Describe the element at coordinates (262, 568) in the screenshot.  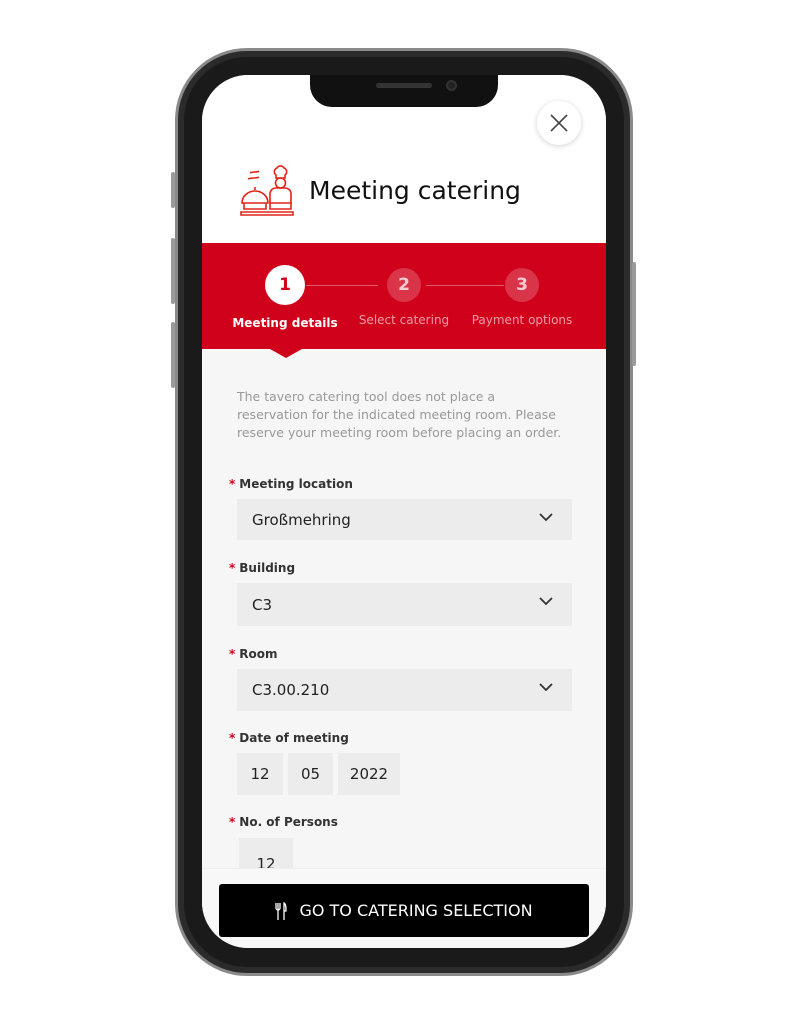
I see `building-label: * Building` at that location.